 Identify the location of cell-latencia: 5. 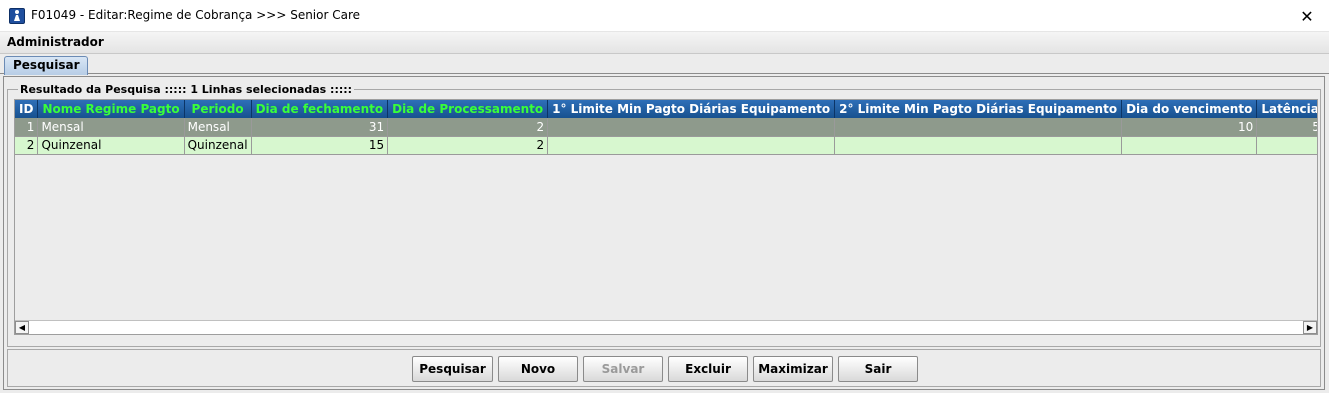
(1286, 127).